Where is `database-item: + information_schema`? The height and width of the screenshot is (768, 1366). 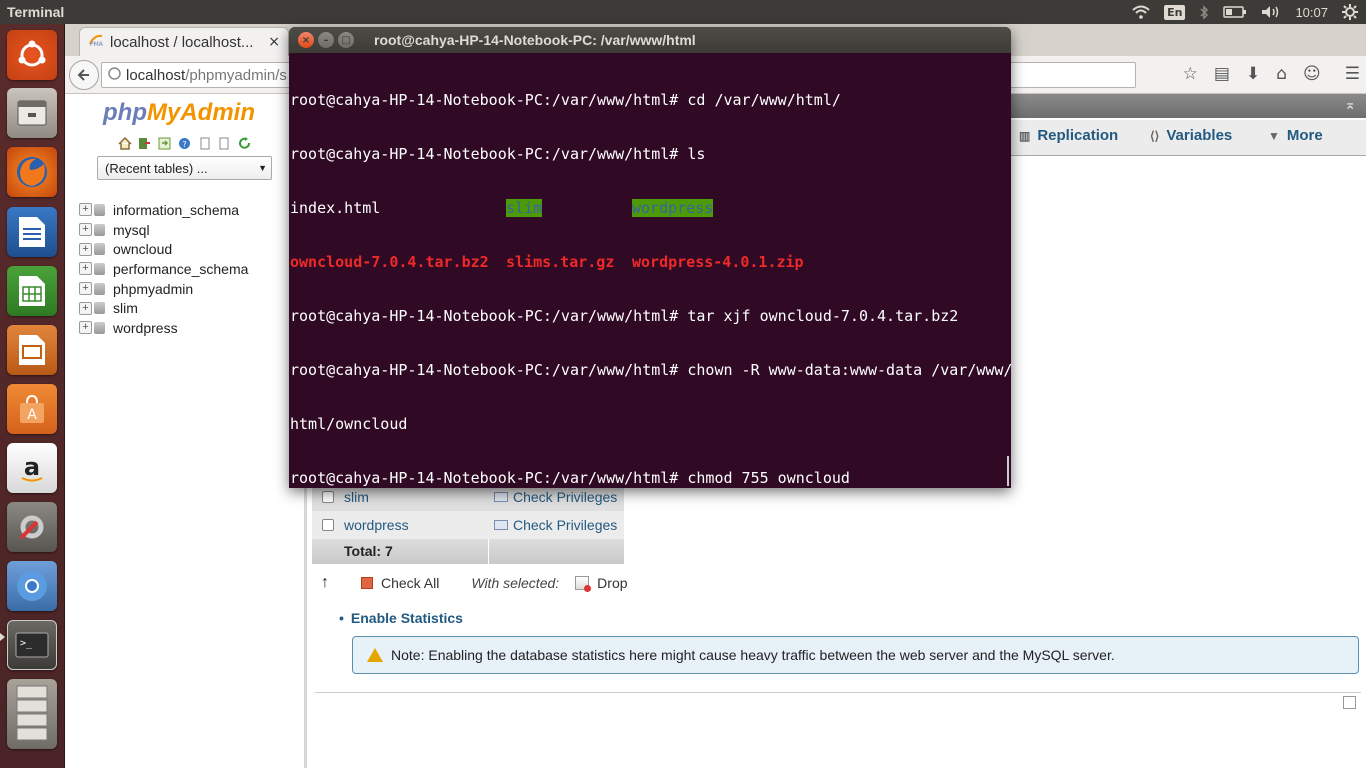 database-item: + information_schema is located at coordinates (163, 210).